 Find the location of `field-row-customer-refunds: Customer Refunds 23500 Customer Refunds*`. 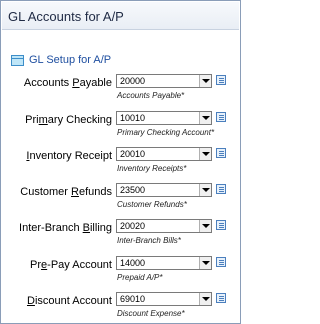

field-row-customer-refunds: Customer Refunds 23500 Customer Refunds* is located at coordinates (121, 200).